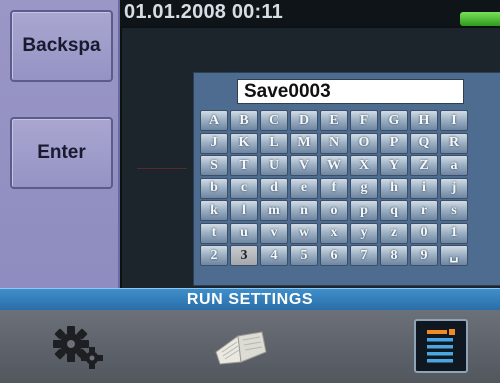  I want to click on key-g: g, so click(364, 188).